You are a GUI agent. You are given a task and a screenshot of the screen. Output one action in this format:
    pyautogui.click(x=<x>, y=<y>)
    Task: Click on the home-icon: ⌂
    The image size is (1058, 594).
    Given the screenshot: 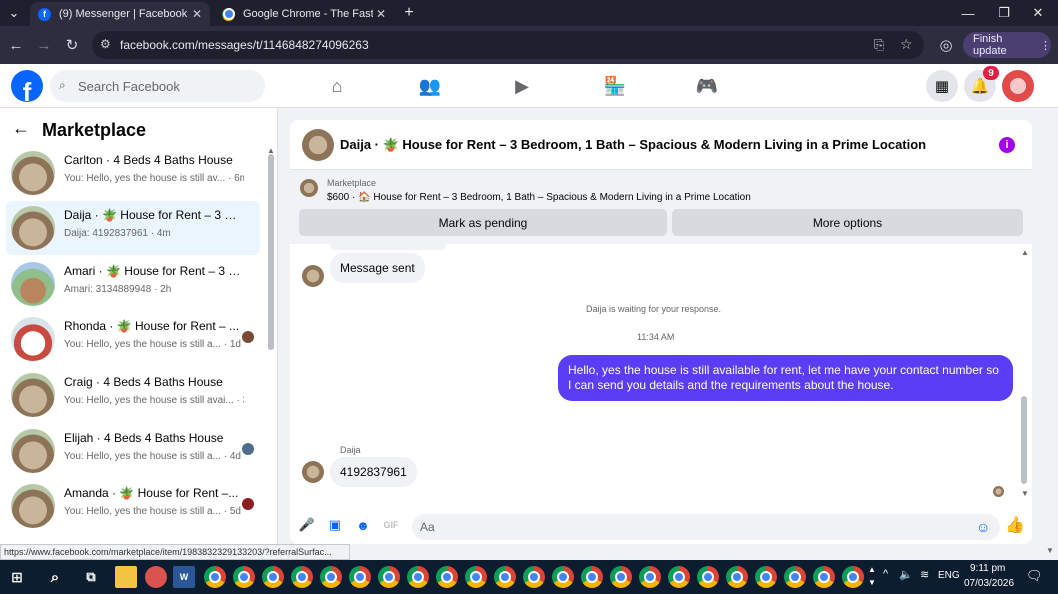 What is the action you would take?
    pyautogui.click(x=337, y=86)
    